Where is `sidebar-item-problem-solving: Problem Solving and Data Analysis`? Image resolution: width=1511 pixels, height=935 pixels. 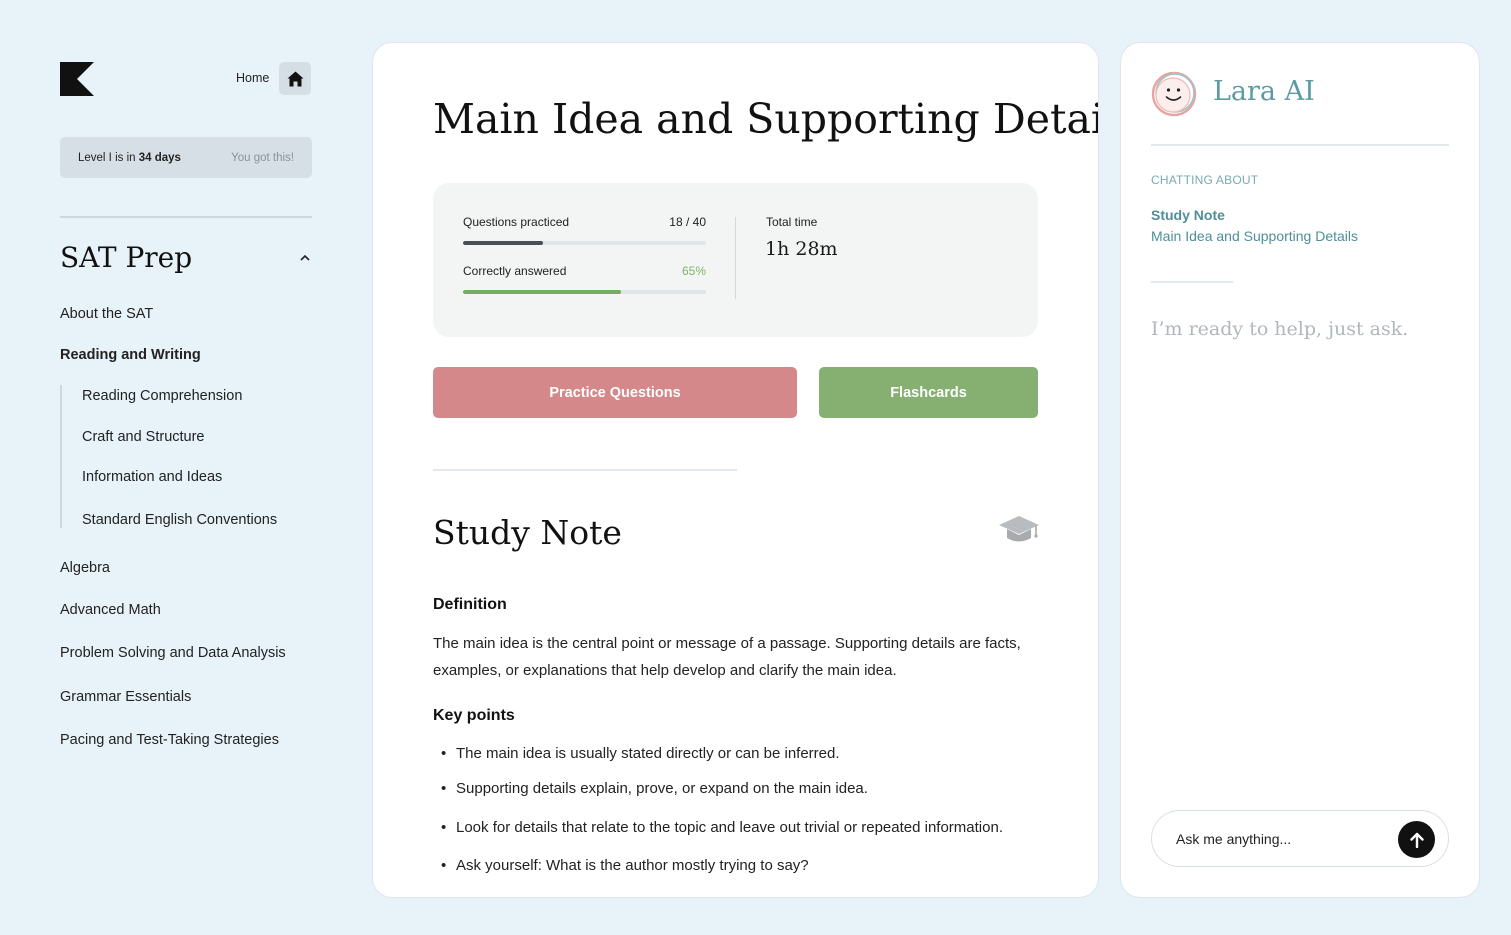 sidebar-item-problem-solving: Problem Solving and Data Analysis is located at coordinates (173, 653).